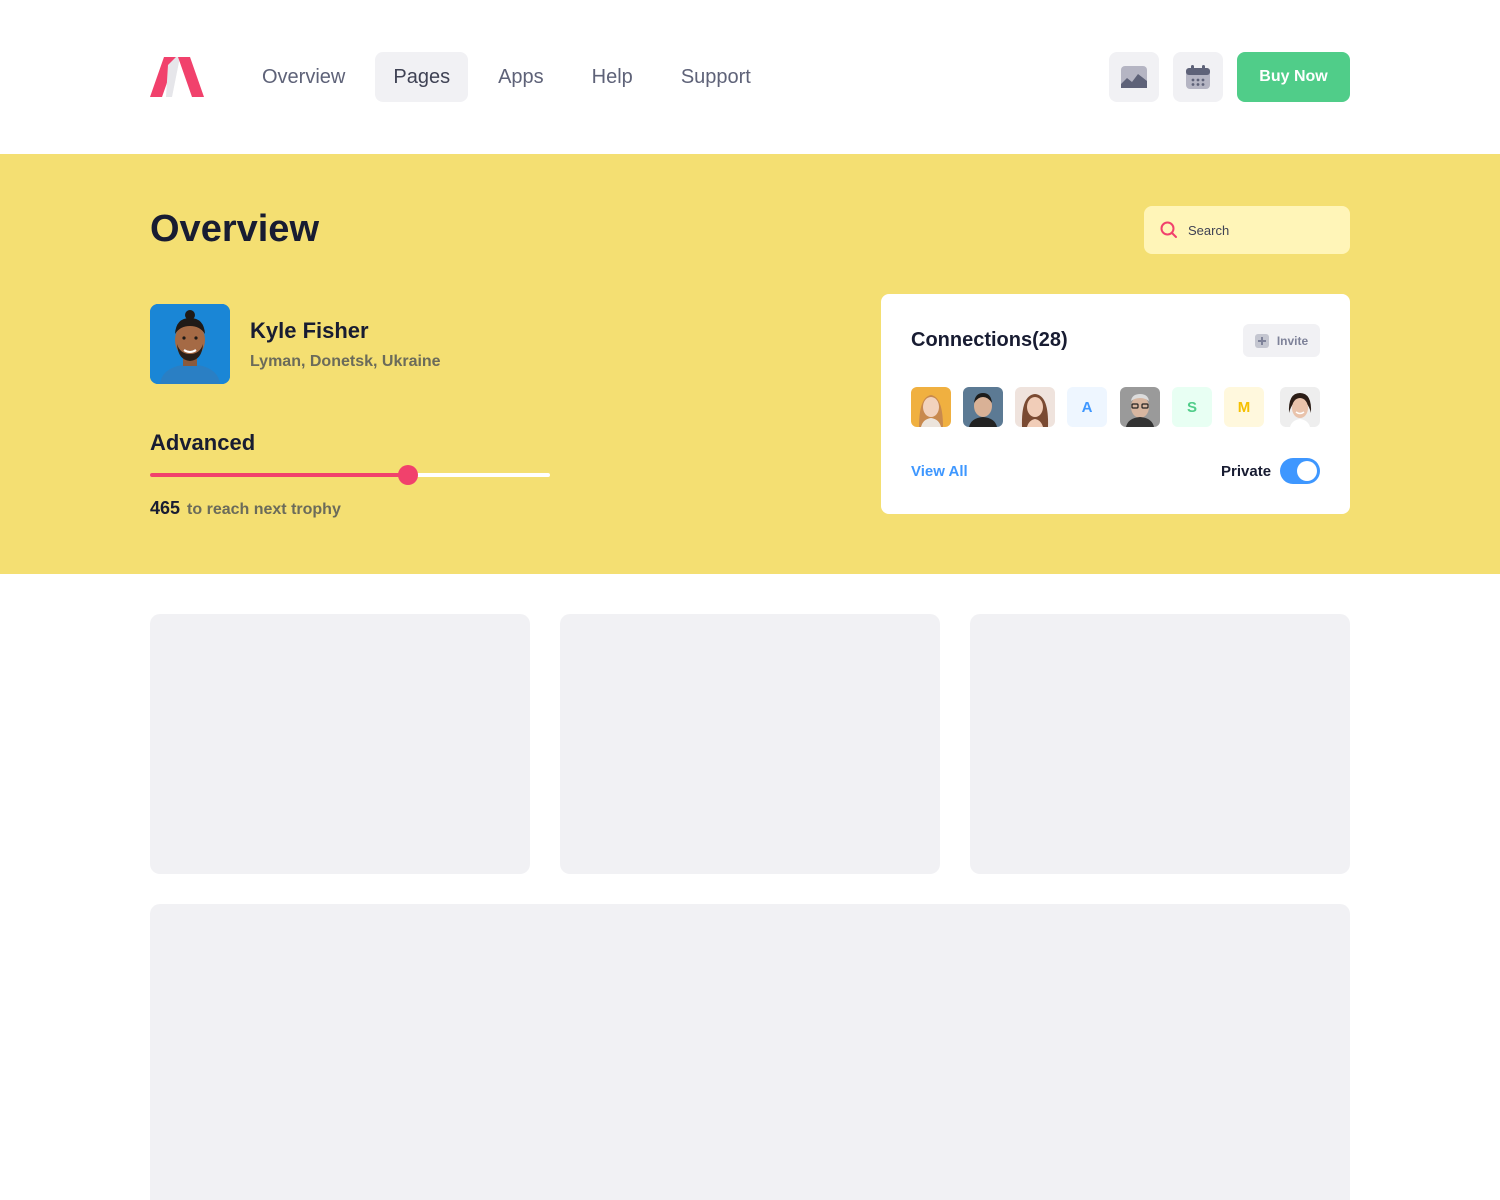 Image resolution: width=1500 pixels, height=1200 pixels. Describe the element at coordinates (1192, 407) in the screenshot. I see `connection-initial-avatar: S` at that location.